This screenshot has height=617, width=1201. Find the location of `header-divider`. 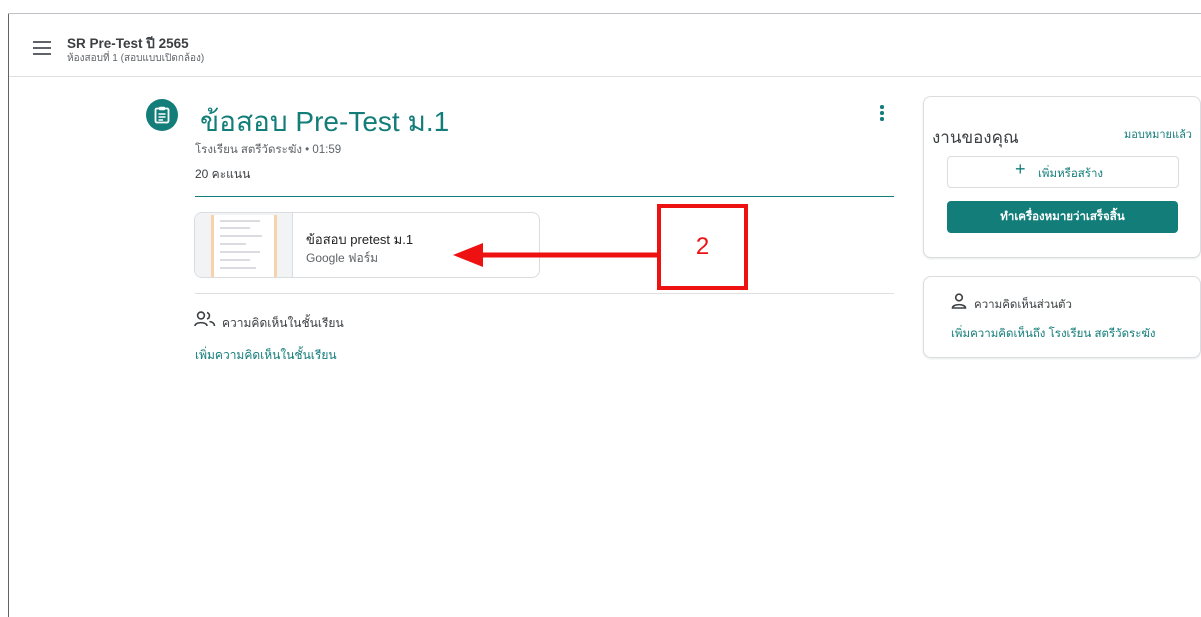

header-divider is located at coordinates (544, 196).